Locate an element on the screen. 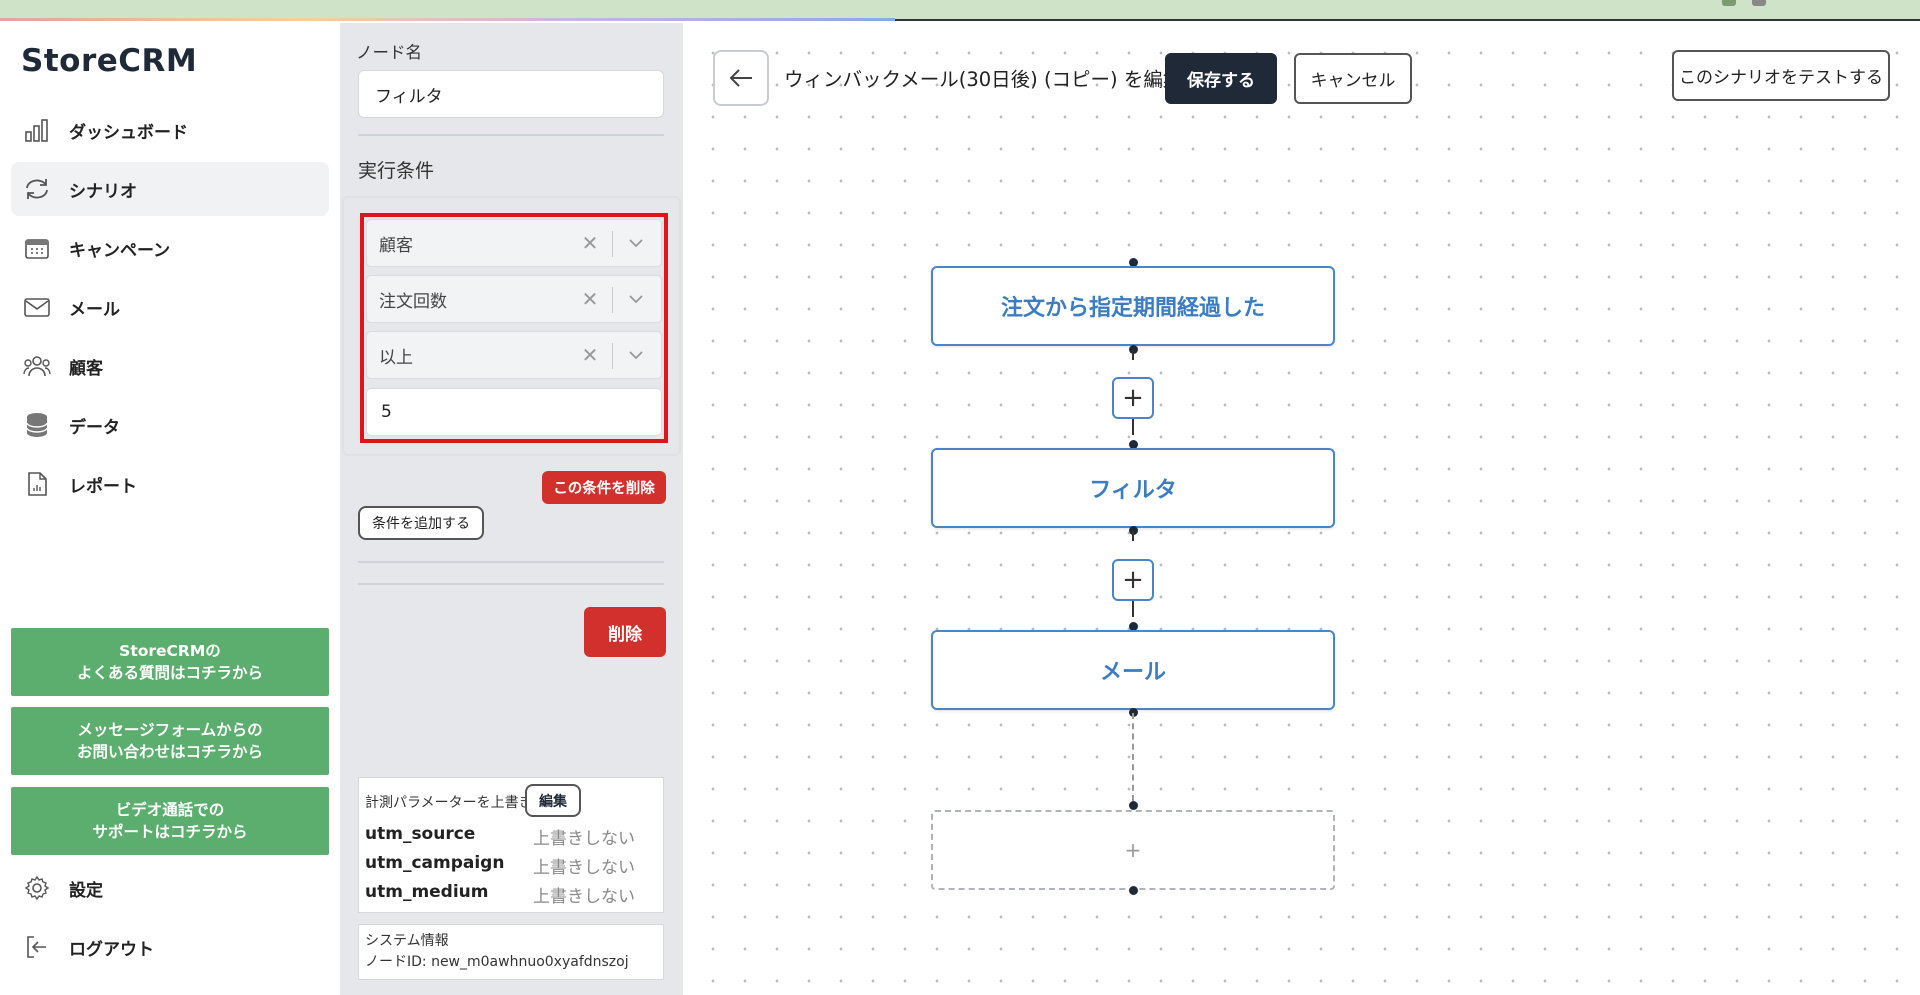 The image size is (1920, 995). sidebar-item-logout: ログアウト is located at coordinates (170, 947).